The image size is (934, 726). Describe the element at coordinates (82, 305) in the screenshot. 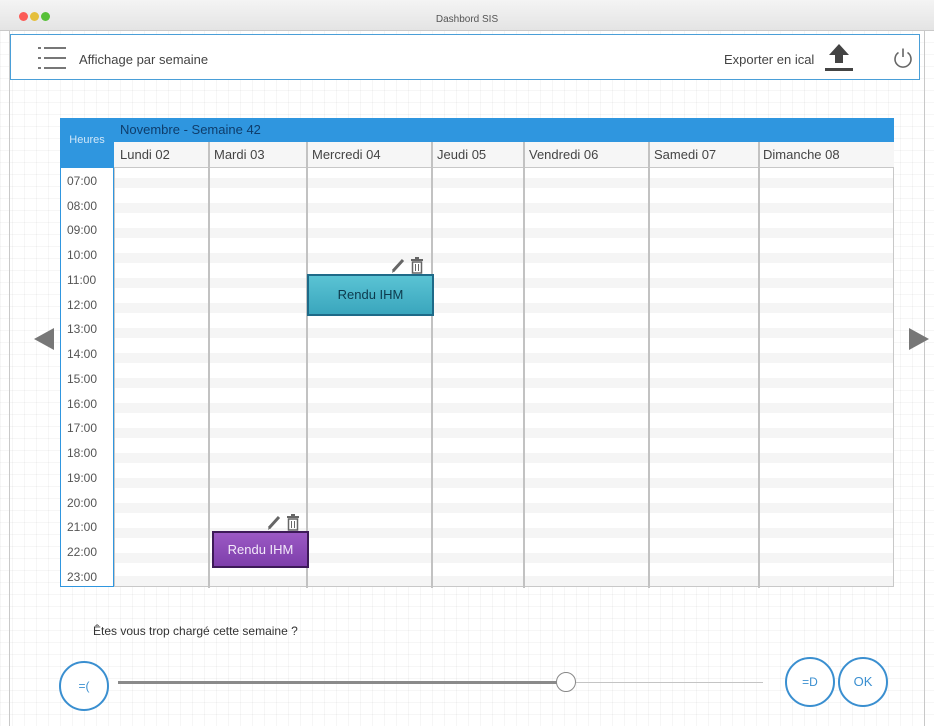

I see `hour-label: 12:00` at that location.